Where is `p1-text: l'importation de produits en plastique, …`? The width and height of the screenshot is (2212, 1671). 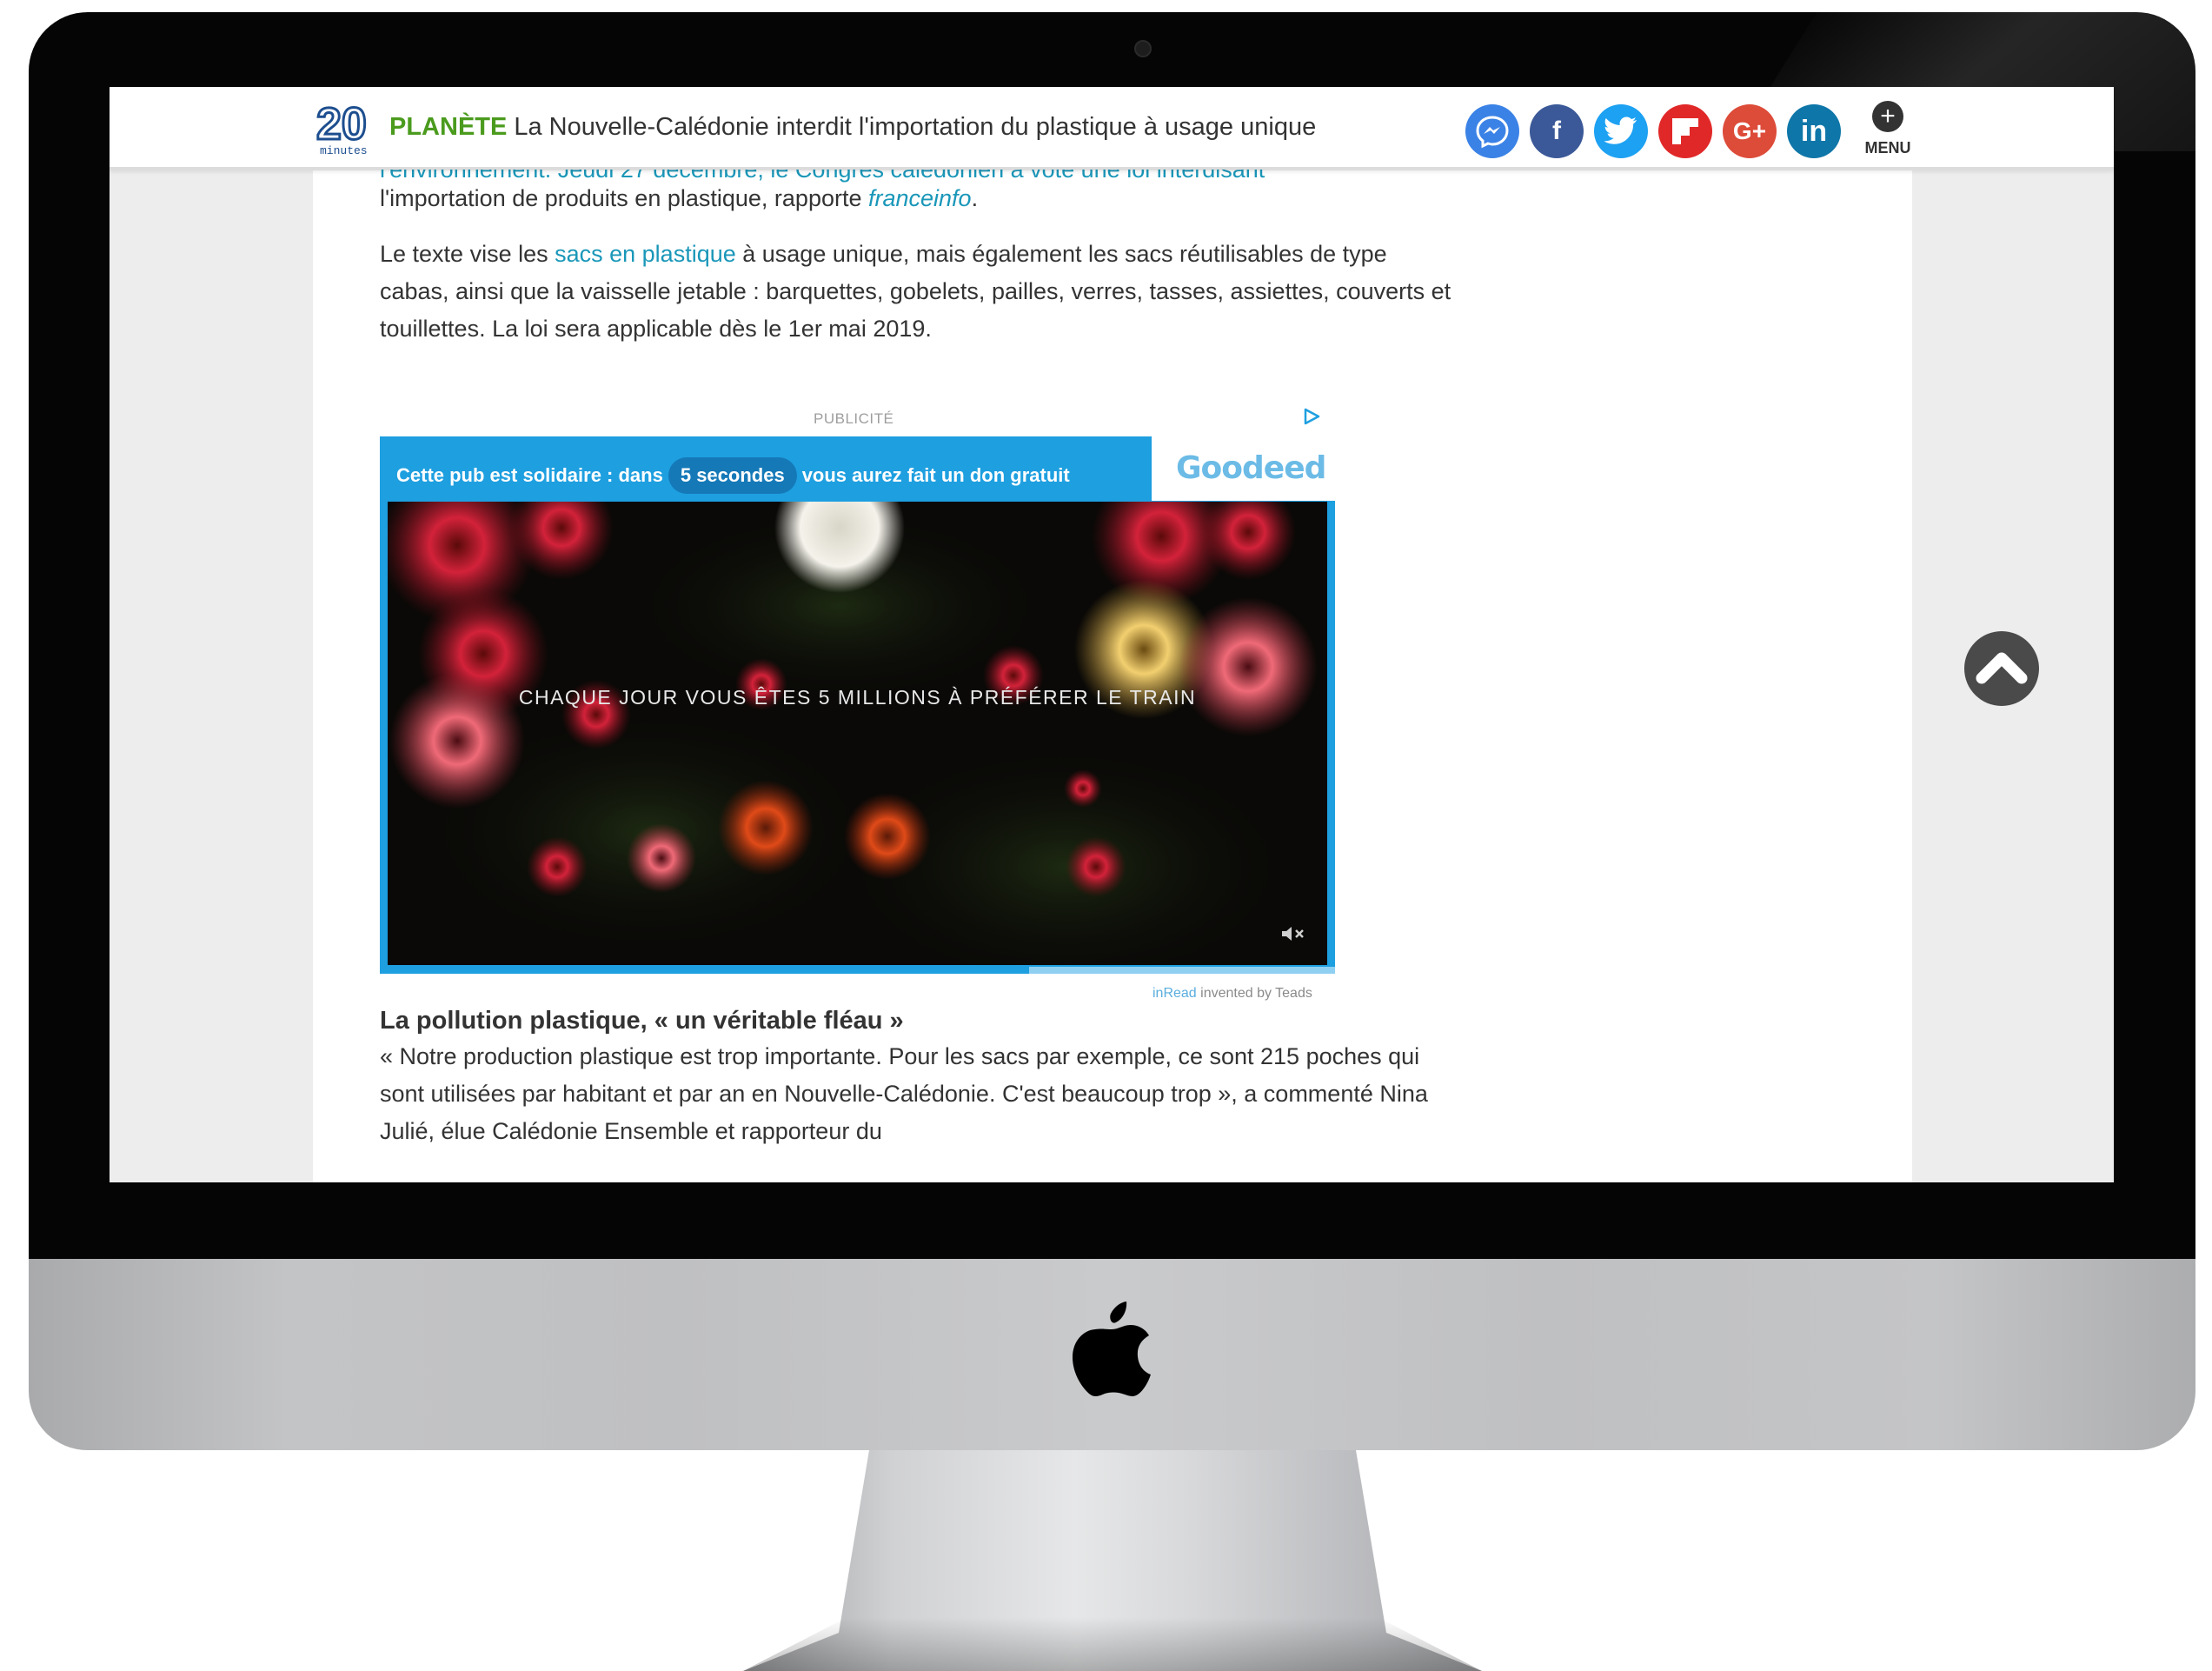
p1-text: l'importation de produits en plastique, … is located at coordinates (624, 198).